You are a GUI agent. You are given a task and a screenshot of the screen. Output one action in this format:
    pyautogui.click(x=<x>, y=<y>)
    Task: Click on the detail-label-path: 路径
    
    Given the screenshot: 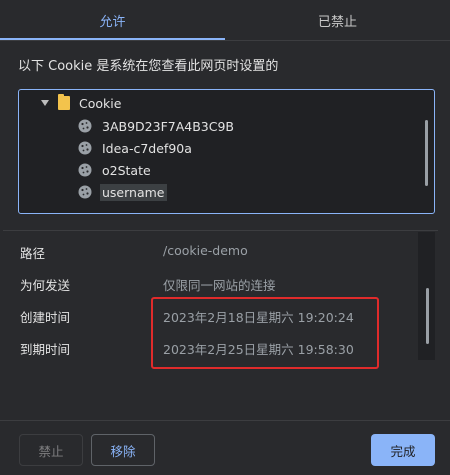 What is the action you would take?
    pyautogui.click(x=33, y=253)
    